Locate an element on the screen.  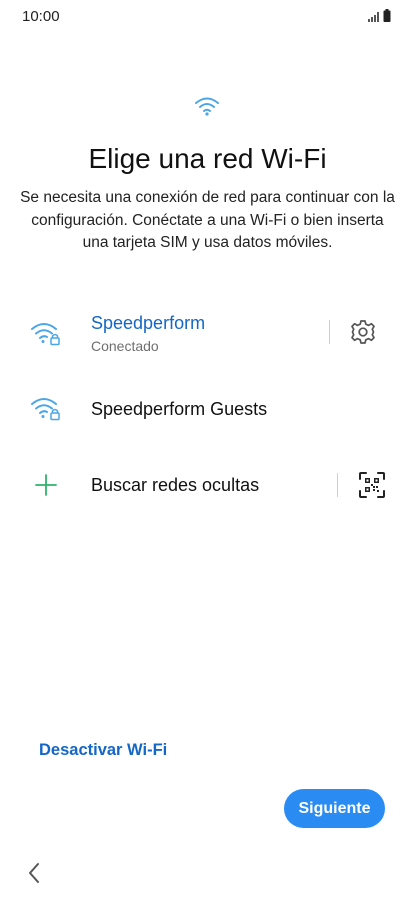
qr-code-icon is located at coordinates (372, 485).